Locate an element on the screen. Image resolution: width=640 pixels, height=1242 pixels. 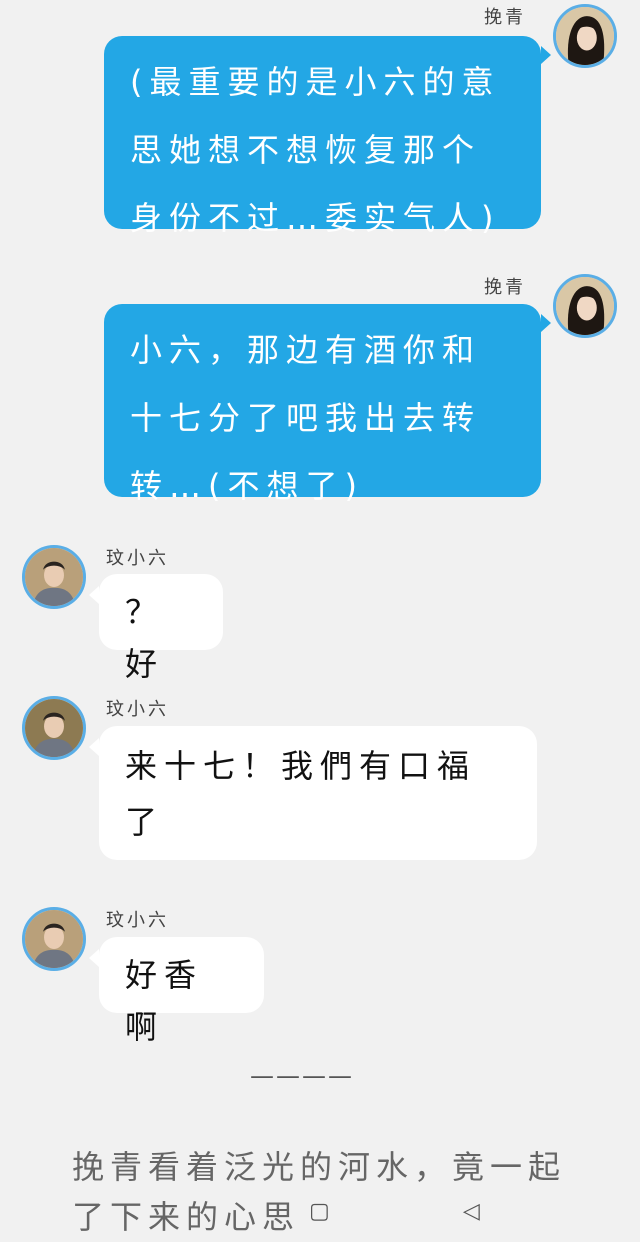
narration-text: 挽青看着泛光的河水，竟一起了下来的心思 is located at coordinates (319, 1192).